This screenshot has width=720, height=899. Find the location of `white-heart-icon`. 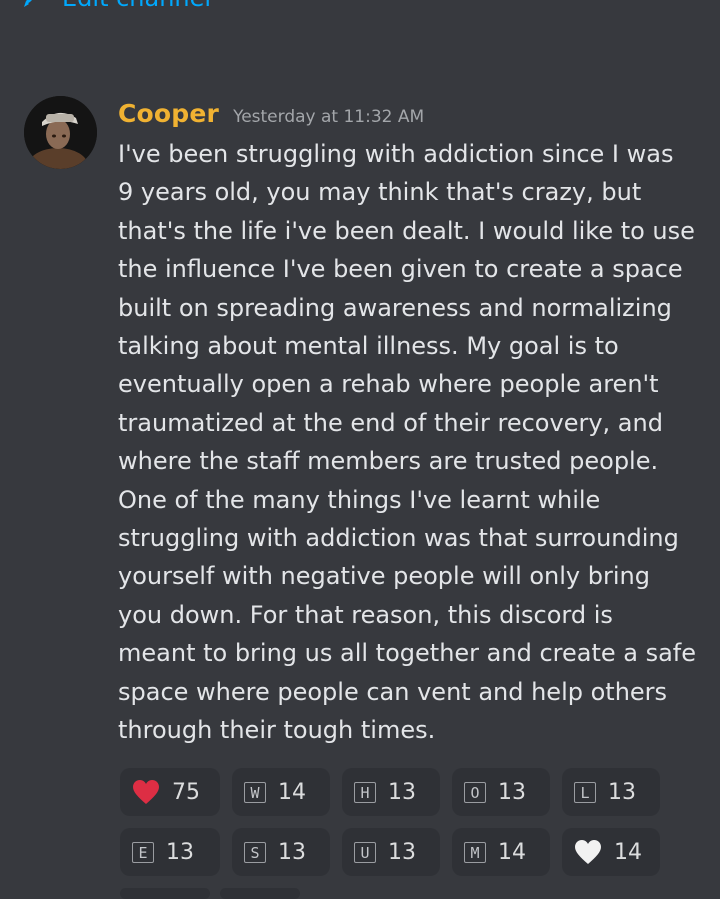

white-heart-icon is located at coordinates (588, 852).